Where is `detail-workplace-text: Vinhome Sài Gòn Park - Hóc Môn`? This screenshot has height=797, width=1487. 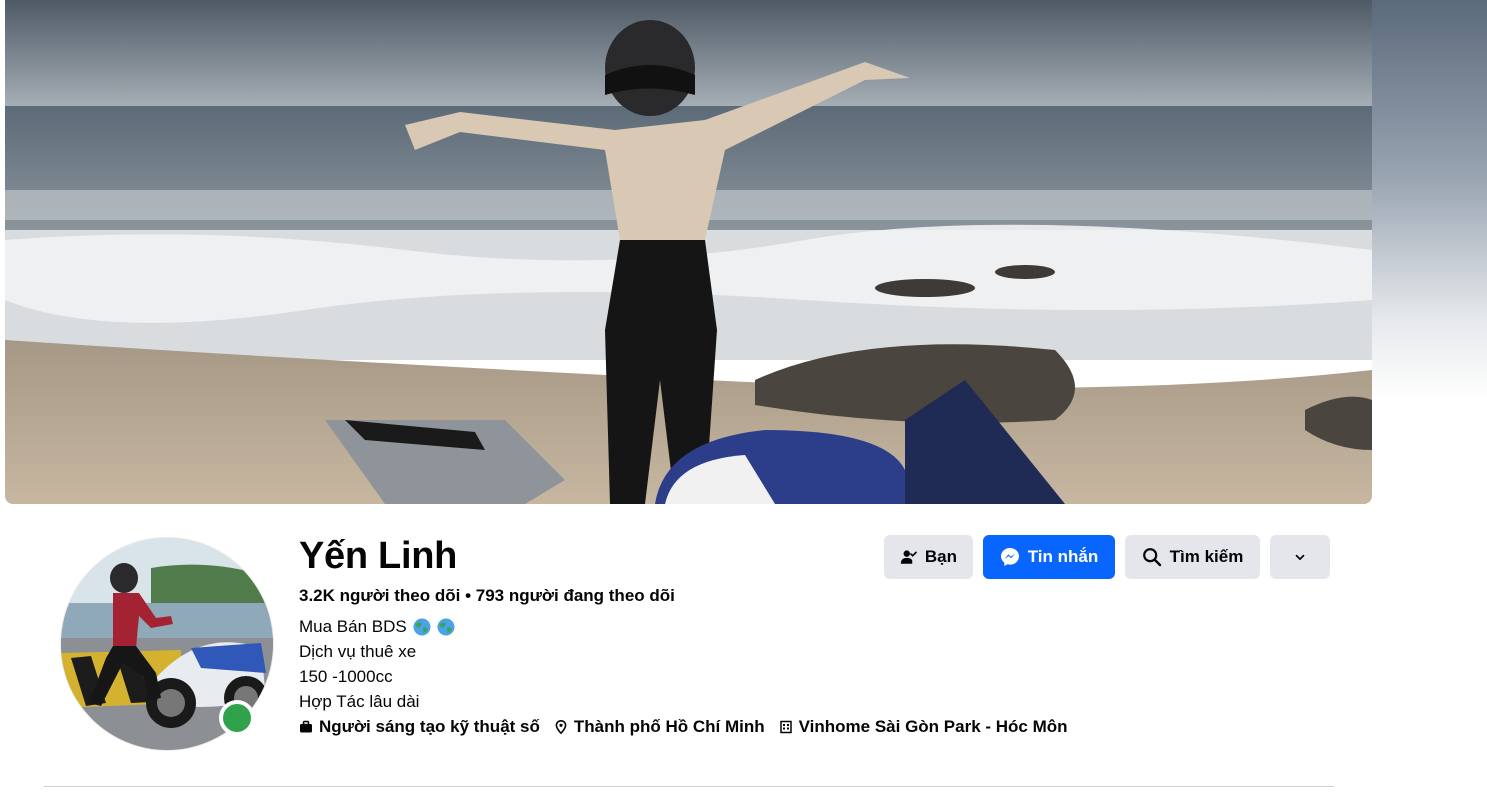
detail-workplace-text: Vinhome Sài Gòn Park - Hóc Môn is located at coordinates (933, 726).